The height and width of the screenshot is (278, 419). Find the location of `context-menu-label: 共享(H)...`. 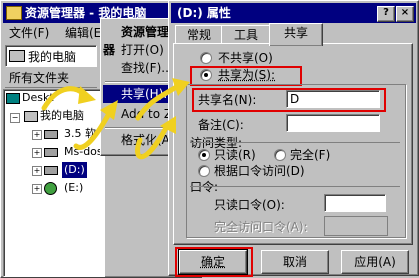

context-menu-label: 共享(H)... is located at coordinates (148, 94).